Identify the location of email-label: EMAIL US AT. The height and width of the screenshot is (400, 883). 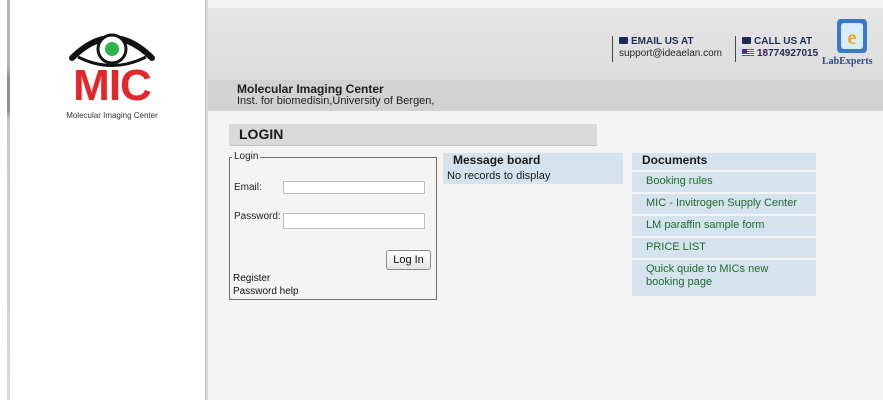
(662, 41).